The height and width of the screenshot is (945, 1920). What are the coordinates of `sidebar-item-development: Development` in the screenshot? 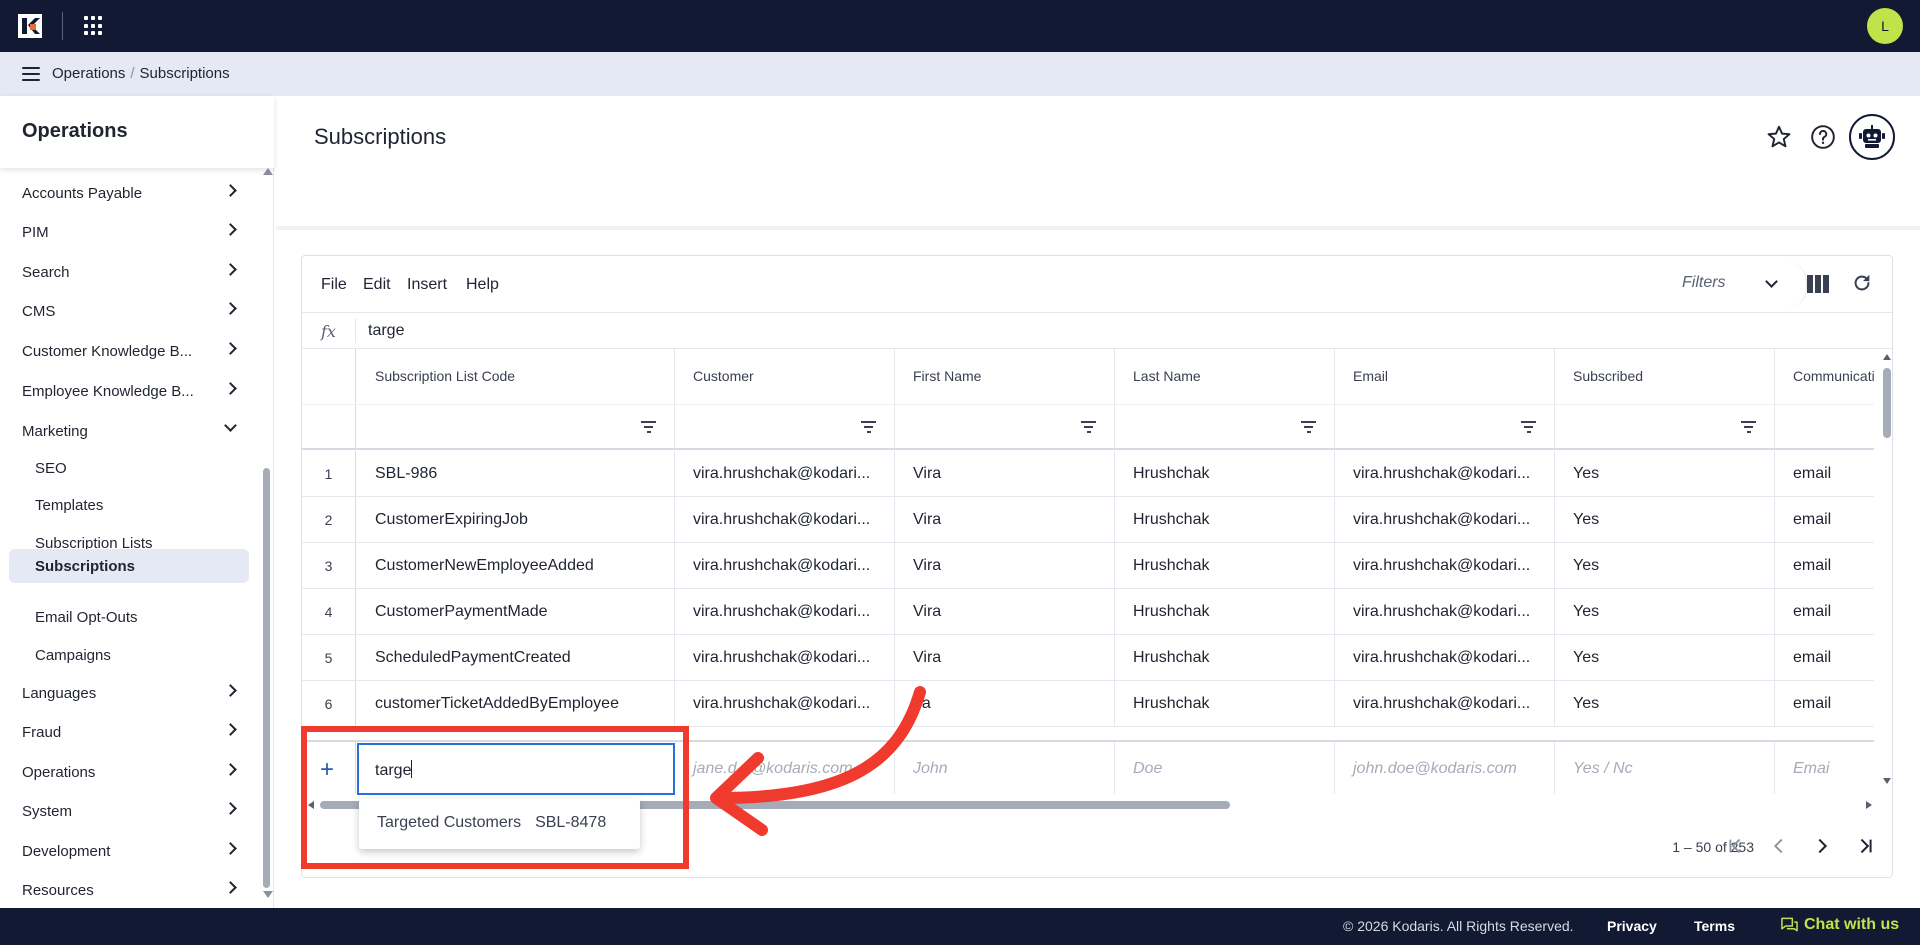 It's located at (129, 851).